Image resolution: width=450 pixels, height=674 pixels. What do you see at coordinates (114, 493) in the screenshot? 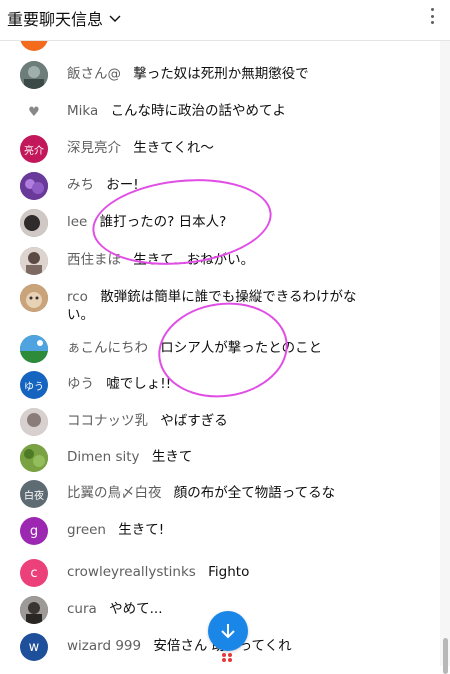
I see `message-author: 比翼の鳥〆白夜` at bounding box center [114, 493].